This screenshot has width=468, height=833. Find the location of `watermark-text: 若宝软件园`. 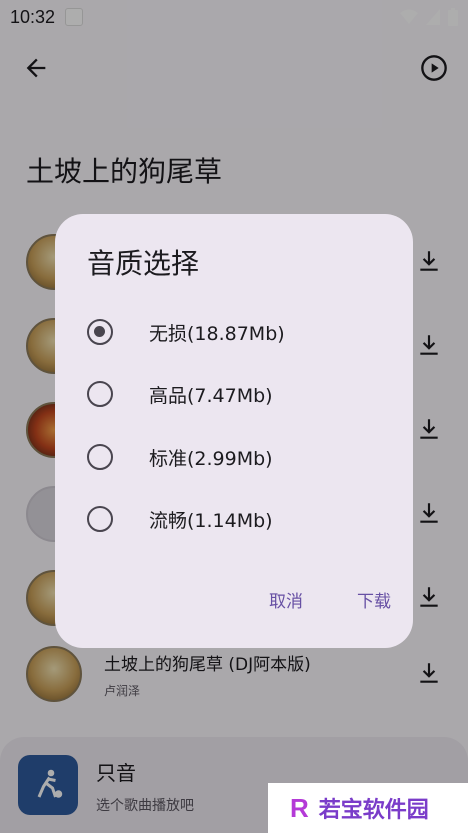

watermark-text: 若宝软件园 is located at coordinates (373, 810).